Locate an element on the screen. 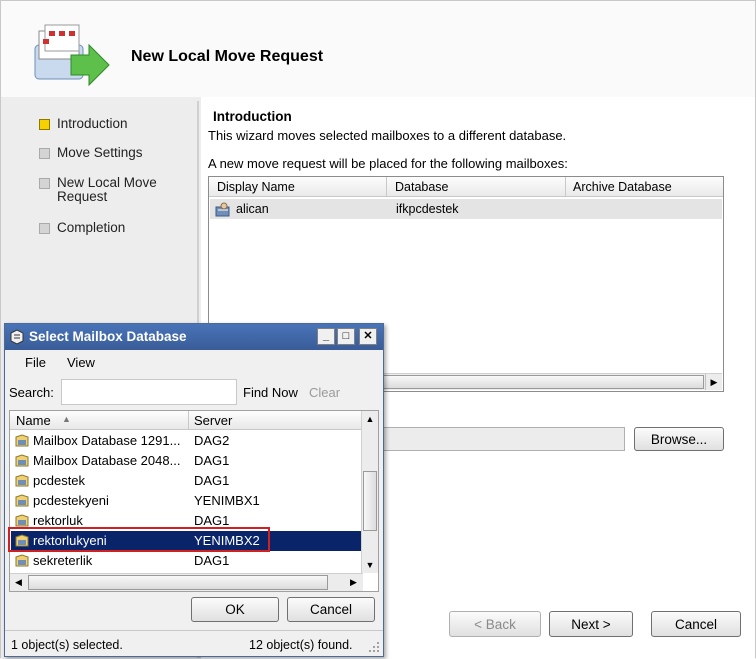  selection-count: 1 object(s) selected. is located at coordinates (67, 645).